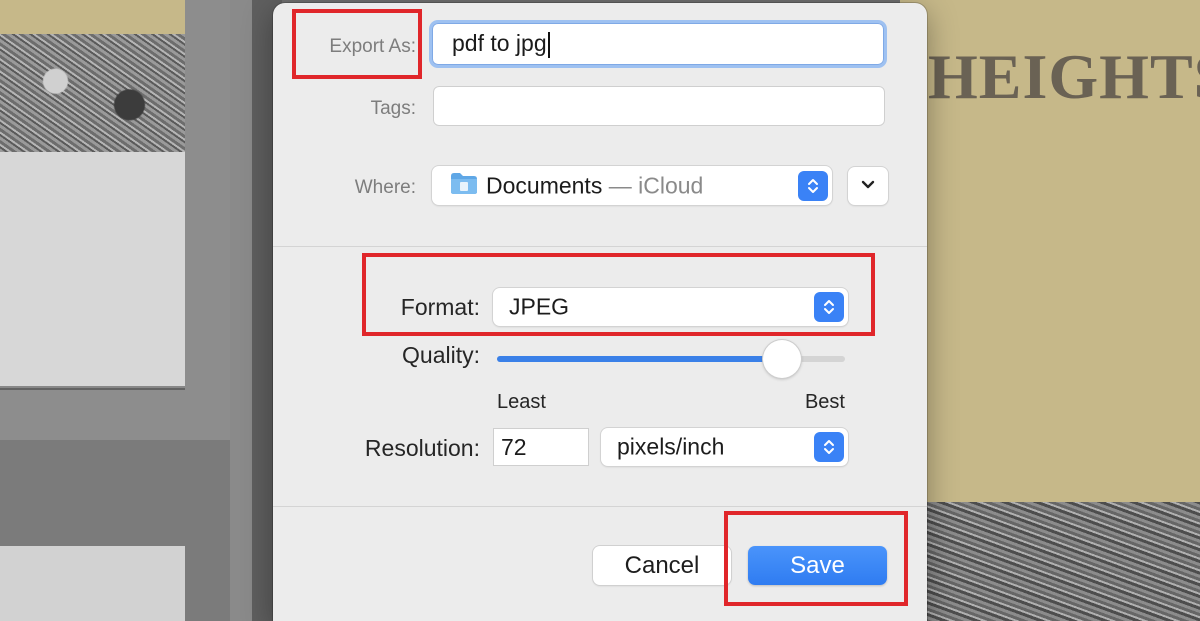  I want to click on where-label: Where:, so click(385, 187).